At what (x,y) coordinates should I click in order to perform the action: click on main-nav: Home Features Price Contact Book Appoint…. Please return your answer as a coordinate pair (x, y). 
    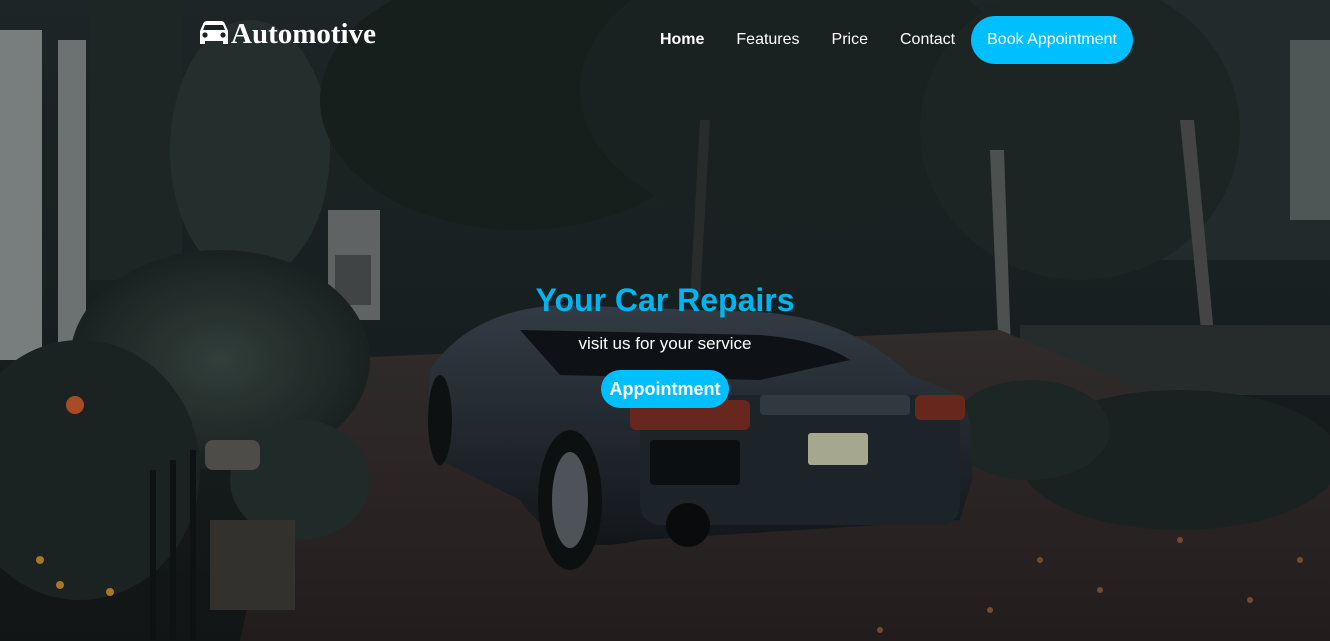
    Looking at the image, I should click on (896, 40).